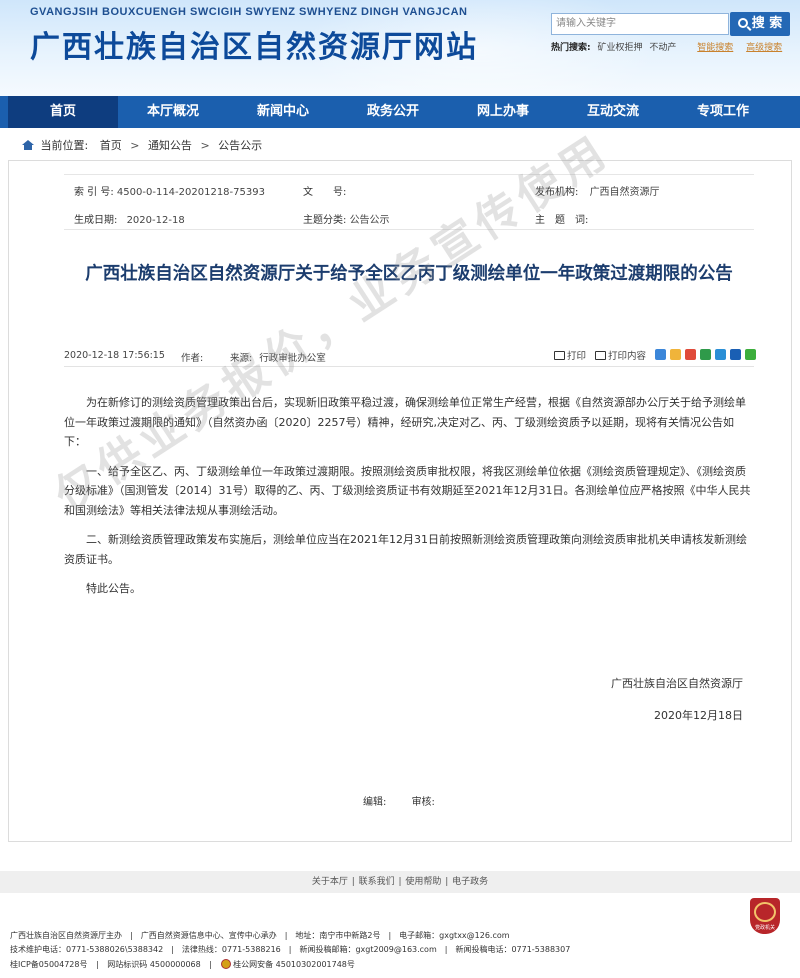  I want to click on footer-link-help: 使用帮助, so click(423, 882).